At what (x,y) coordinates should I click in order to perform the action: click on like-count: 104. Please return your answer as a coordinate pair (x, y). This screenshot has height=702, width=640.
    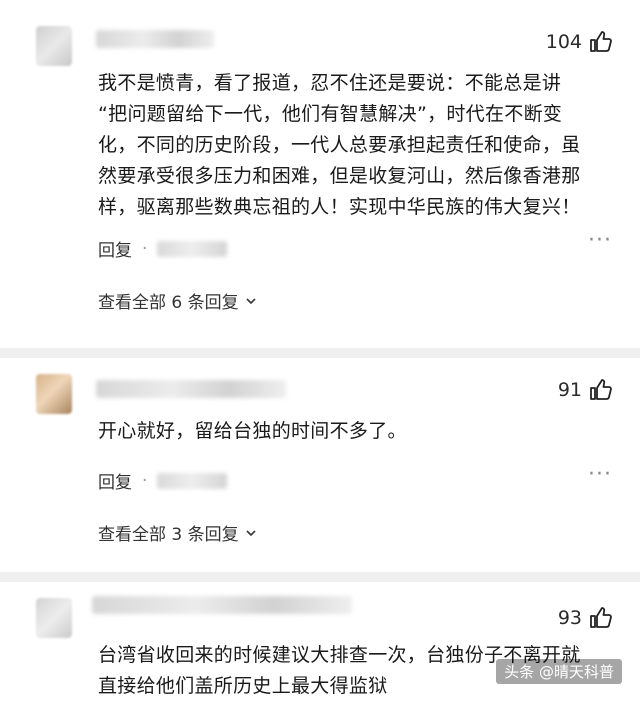
    Looking at the image, I should click on (579, 42).